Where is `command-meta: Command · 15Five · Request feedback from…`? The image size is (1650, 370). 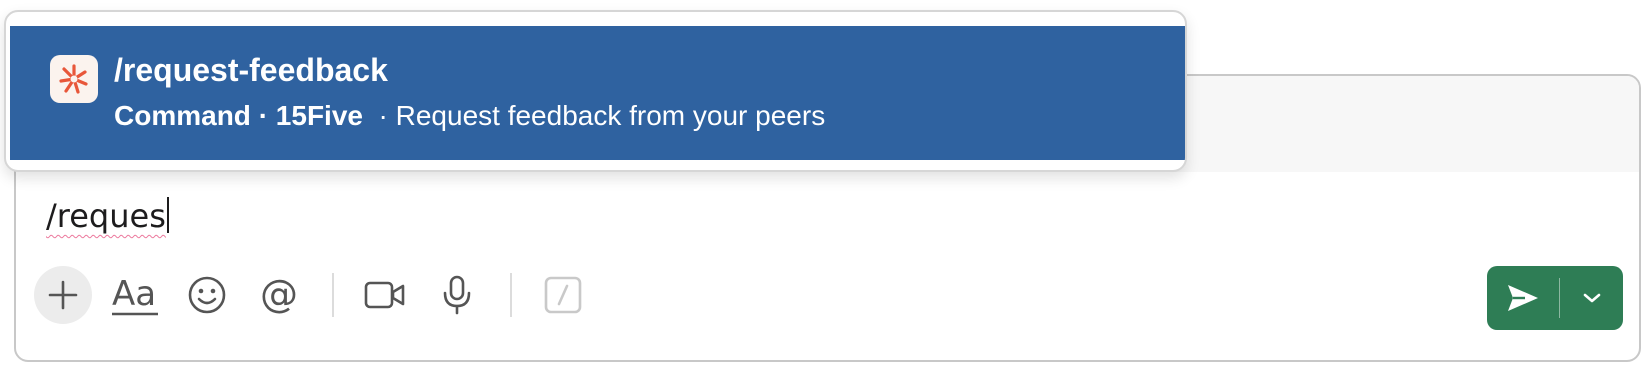
command-meta: Command · 15Five · Request feedback from… is located at coordinates (469, 116).